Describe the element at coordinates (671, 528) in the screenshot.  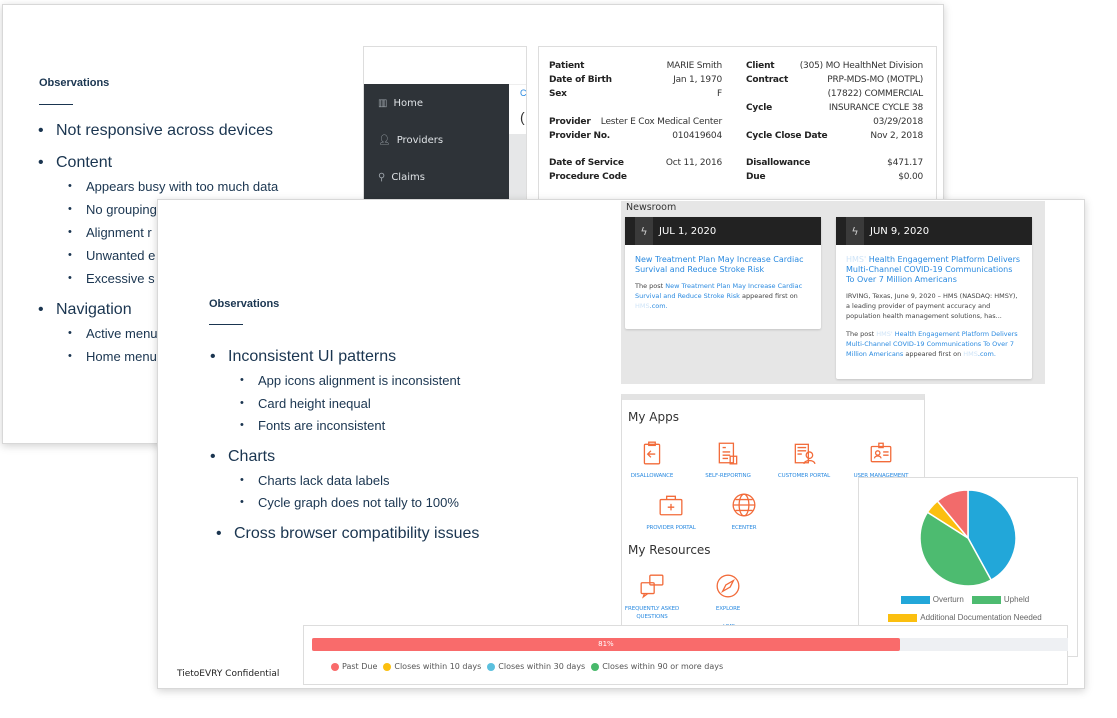
I see `app-label: PROVIDER PORTAL` at that location.